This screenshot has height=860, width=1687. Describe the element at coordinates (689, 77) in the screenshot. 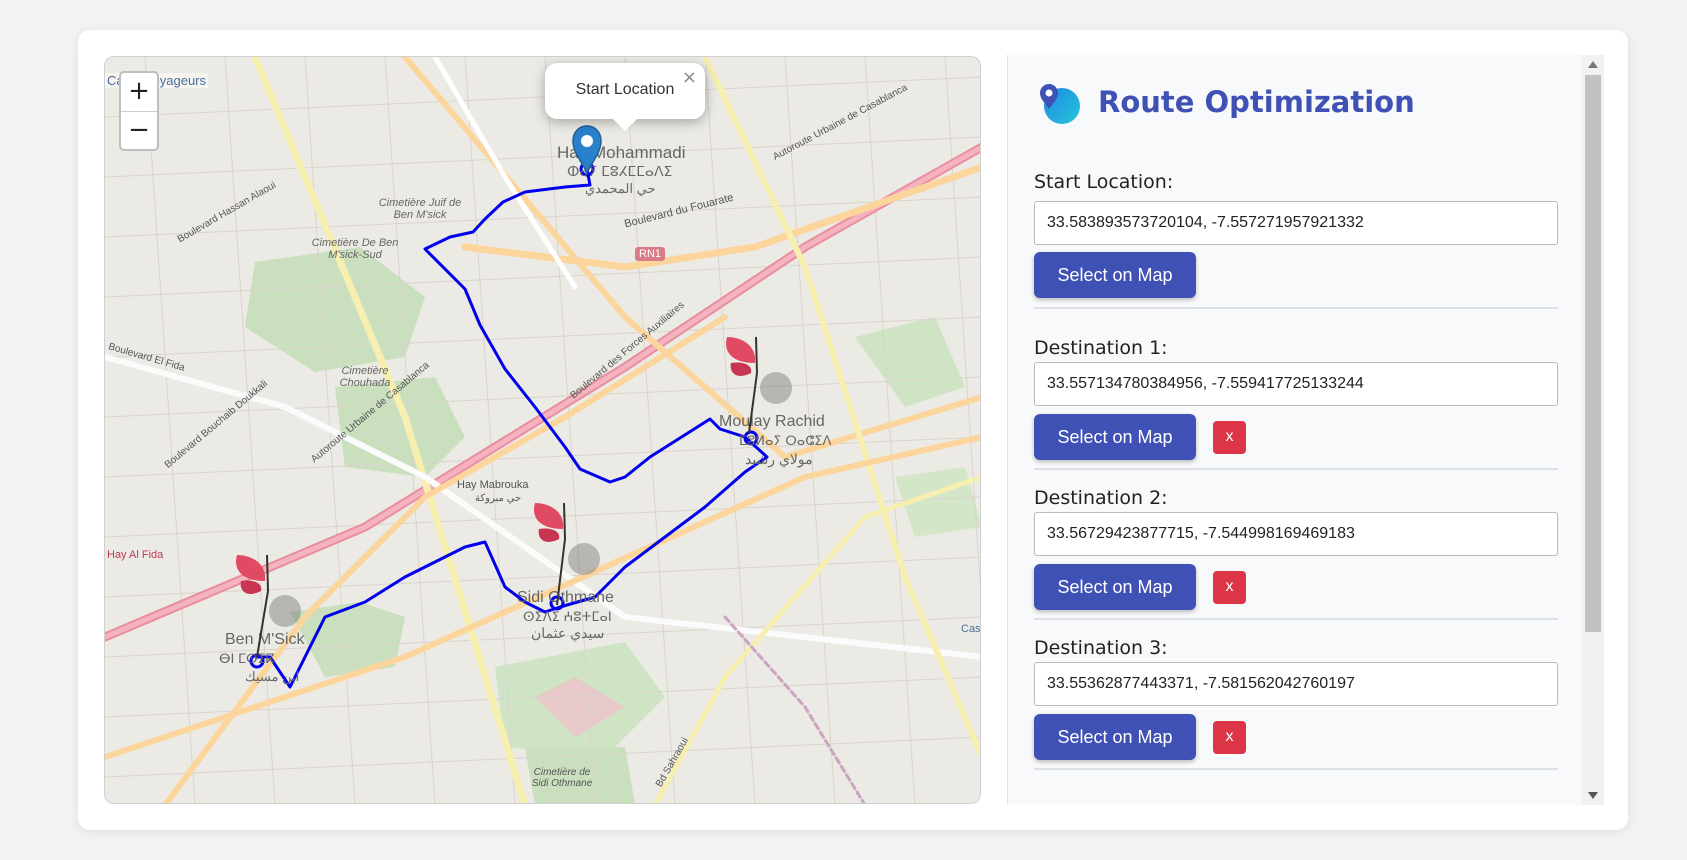

I see `close-icon: ×` at that location.